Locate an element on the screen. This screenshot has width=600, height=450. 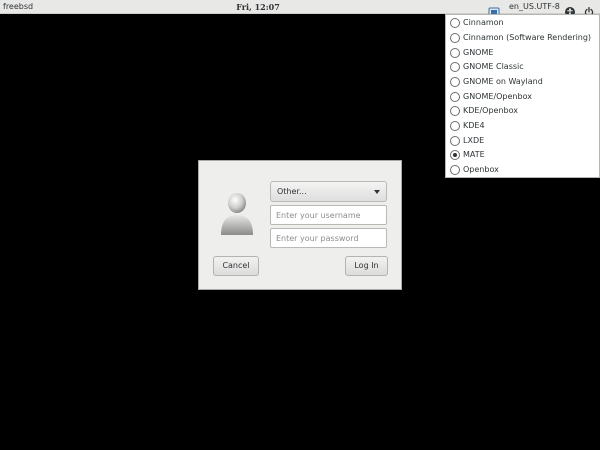
accessibility-icon is located at coordinates (570, 9).